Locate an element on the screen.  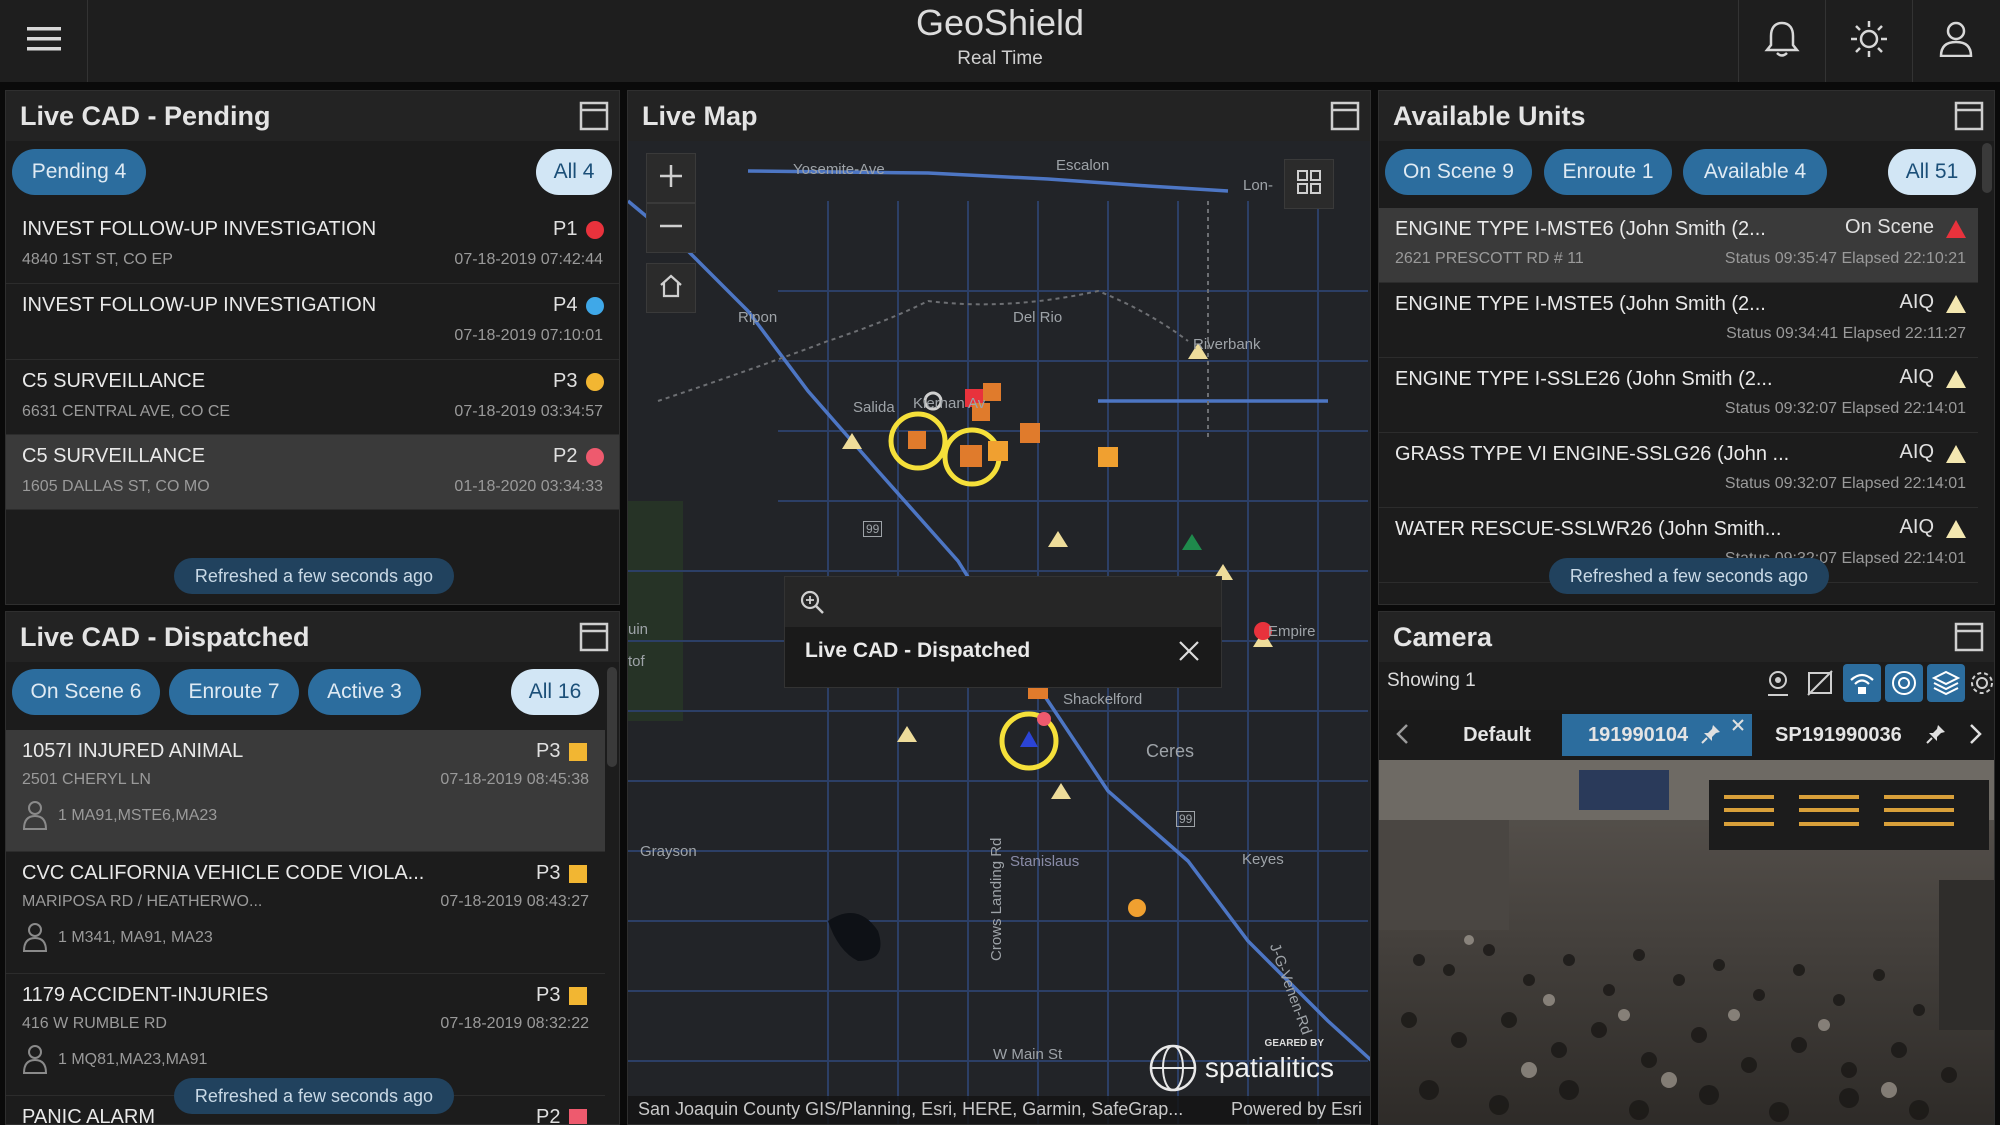
home-button is located at coordinates (671, 288).